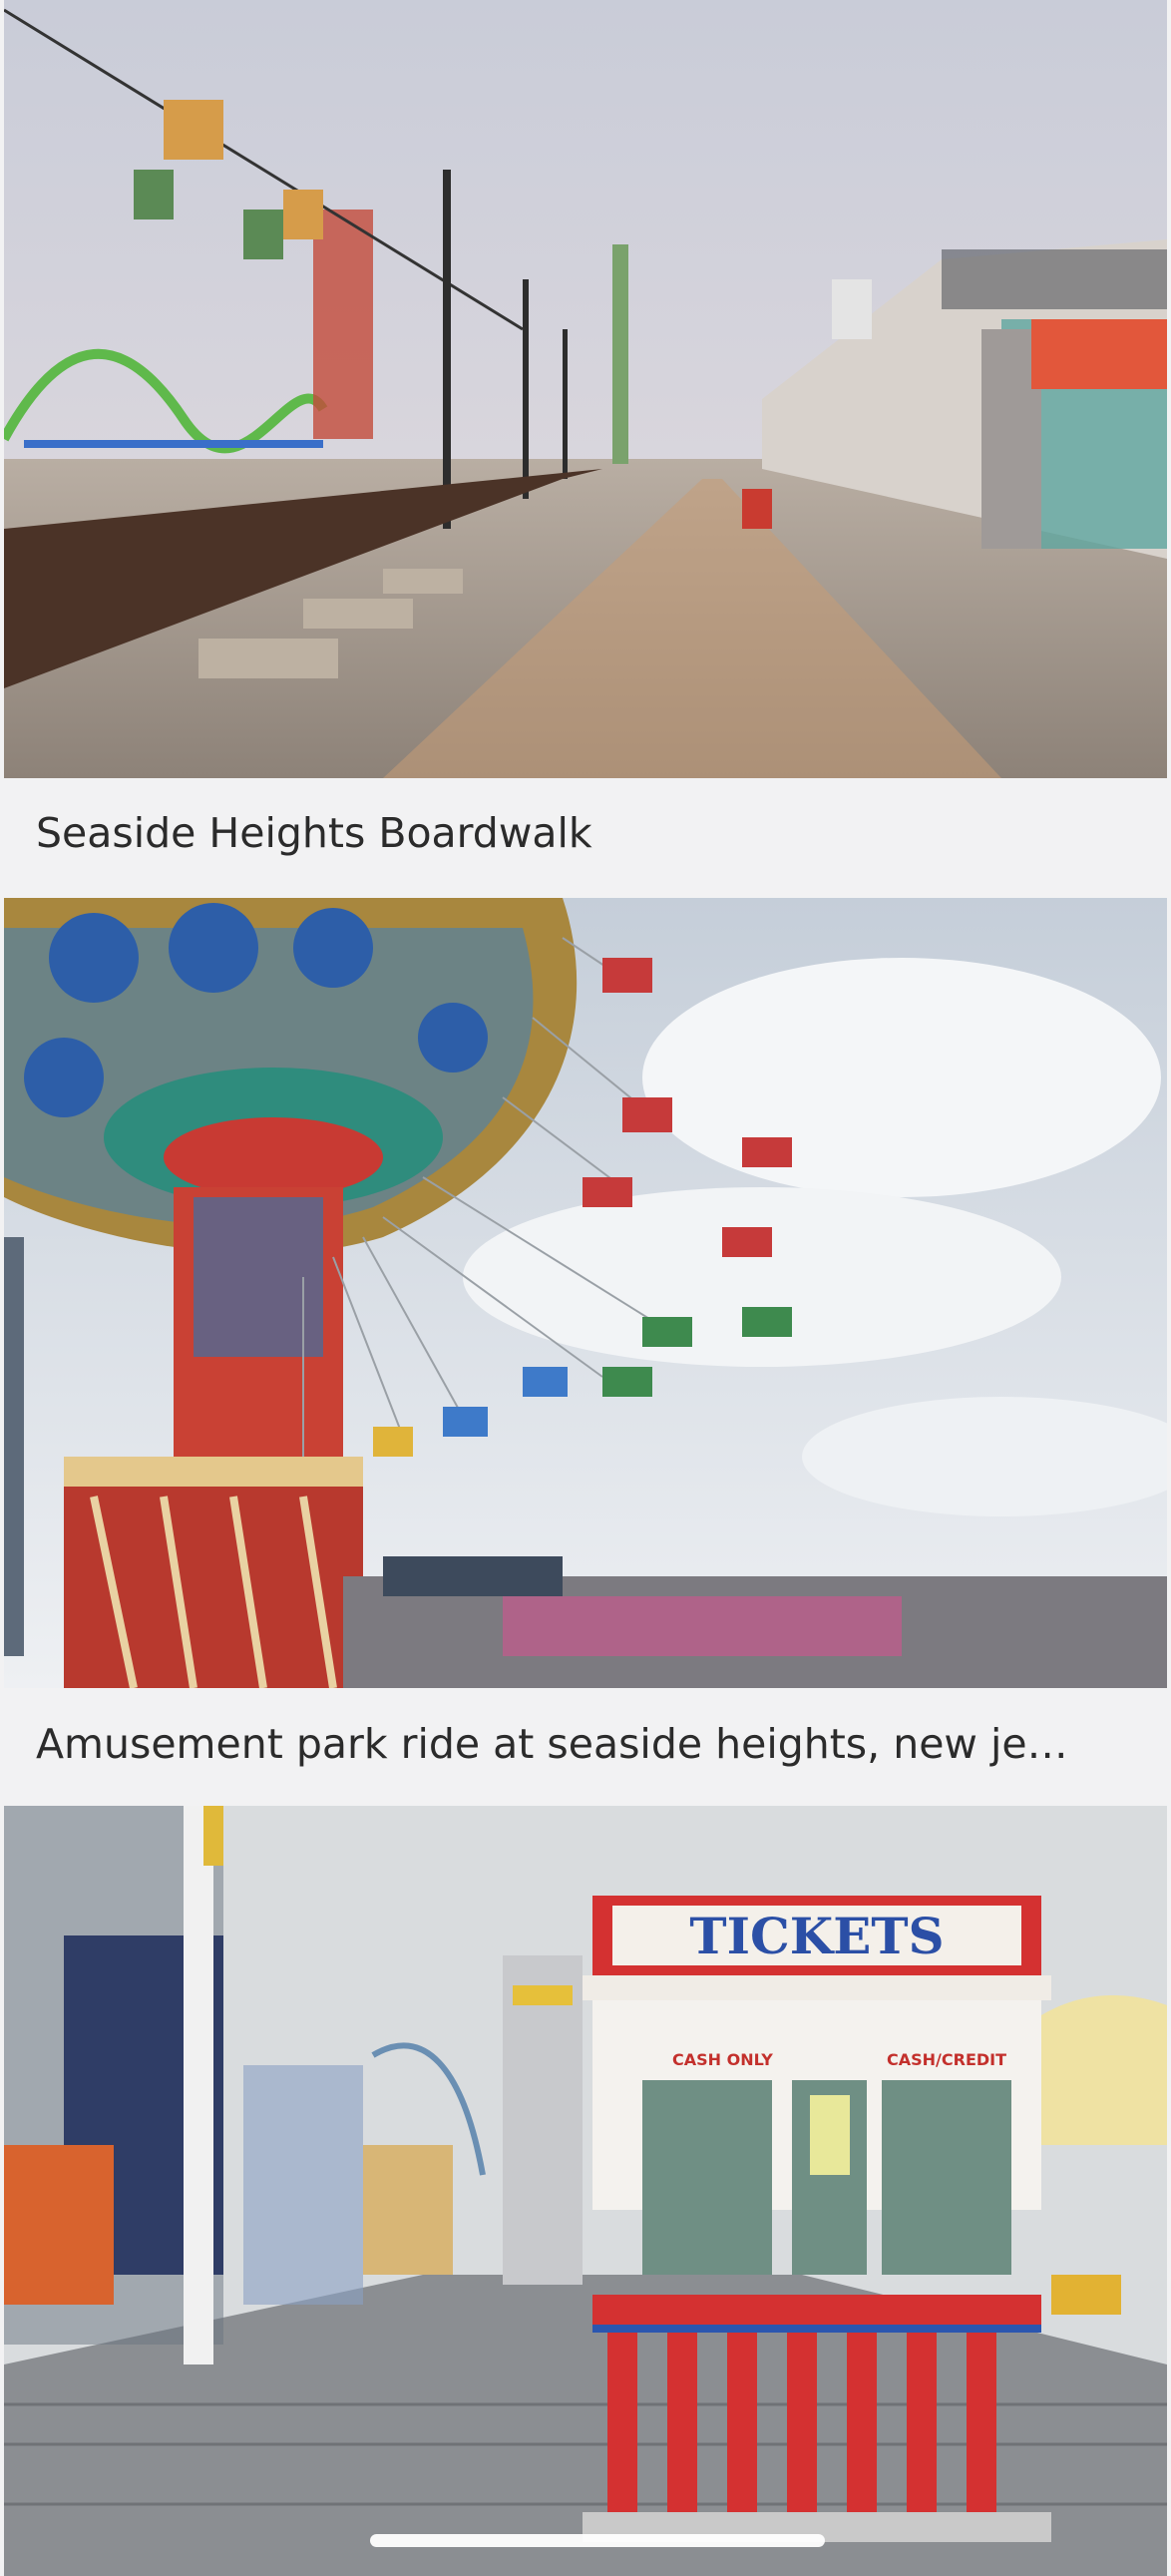 The image size is (1171, 2576). Describe the element at coordinates (947, 2059) in the screenshot. I see `booth-cash-credit-label: CASH/CREDIT` at that location.